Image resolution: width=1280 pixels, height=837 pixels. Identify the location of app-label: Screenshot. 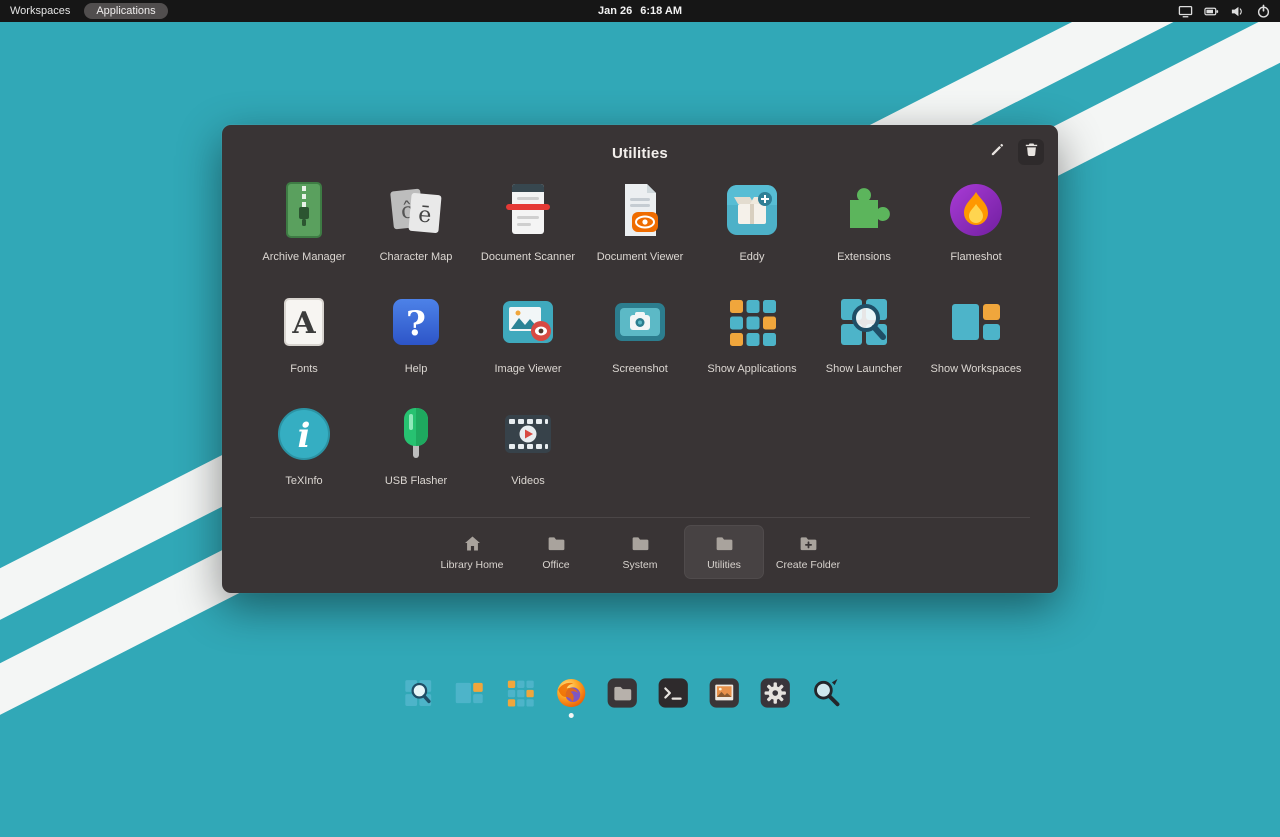
(640, 369).